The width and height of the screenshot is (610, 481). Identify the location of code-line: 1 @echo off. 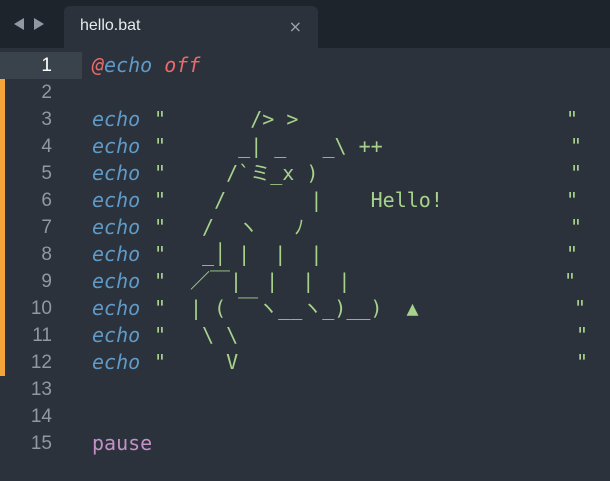
(305, 65).